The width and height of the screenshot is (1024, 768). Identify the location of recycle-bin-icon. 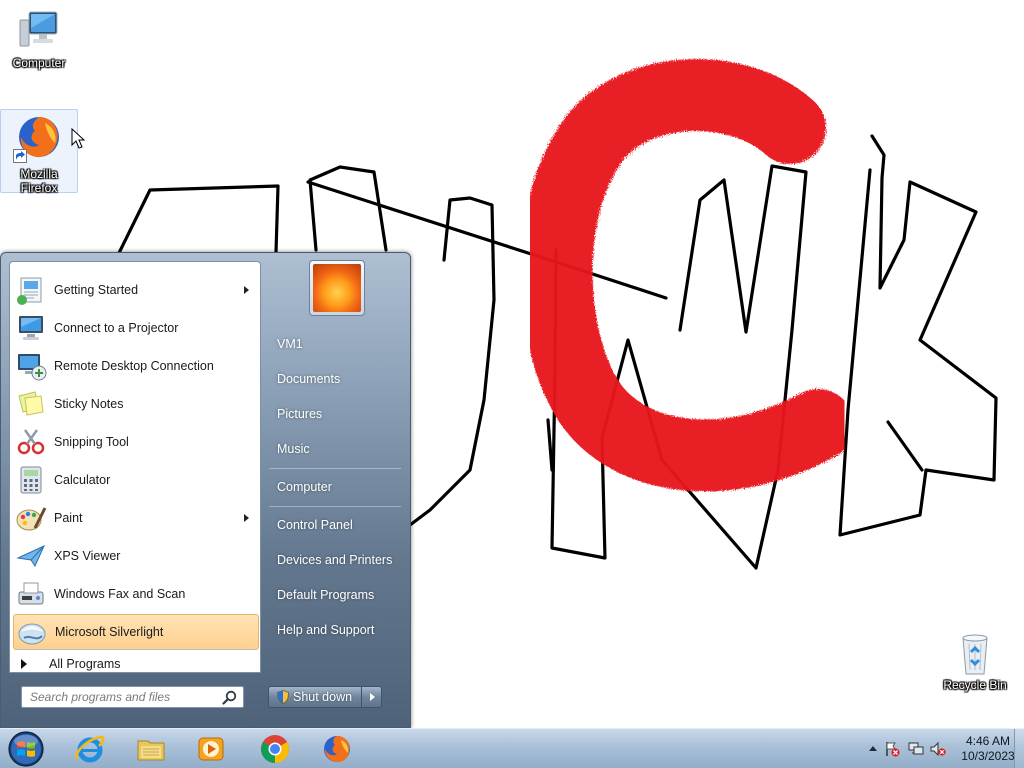
(975, 654).